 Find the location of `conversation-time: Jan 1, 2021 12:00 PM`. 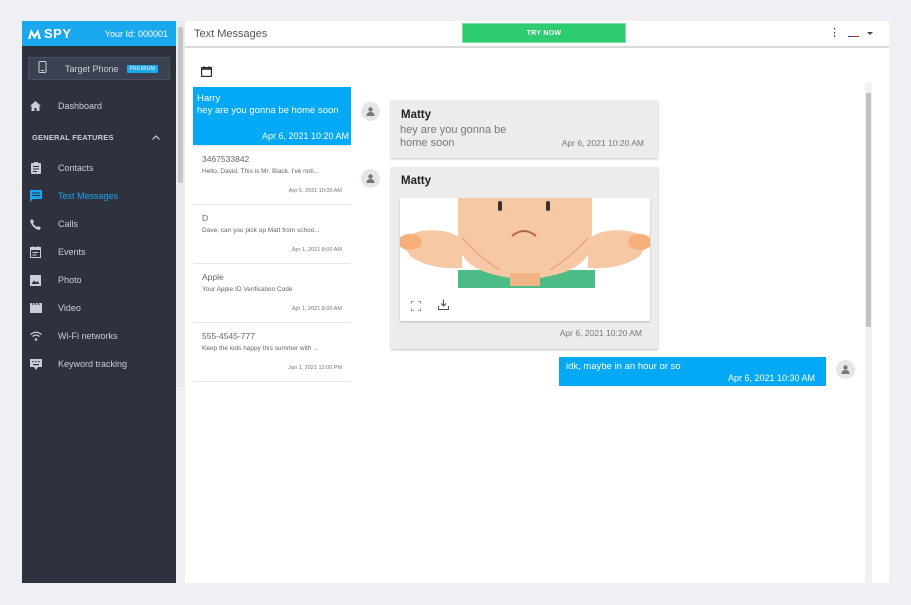

conversation-time: Jan 1, 2021 12:00 PM is located at coordinates (315, 368).